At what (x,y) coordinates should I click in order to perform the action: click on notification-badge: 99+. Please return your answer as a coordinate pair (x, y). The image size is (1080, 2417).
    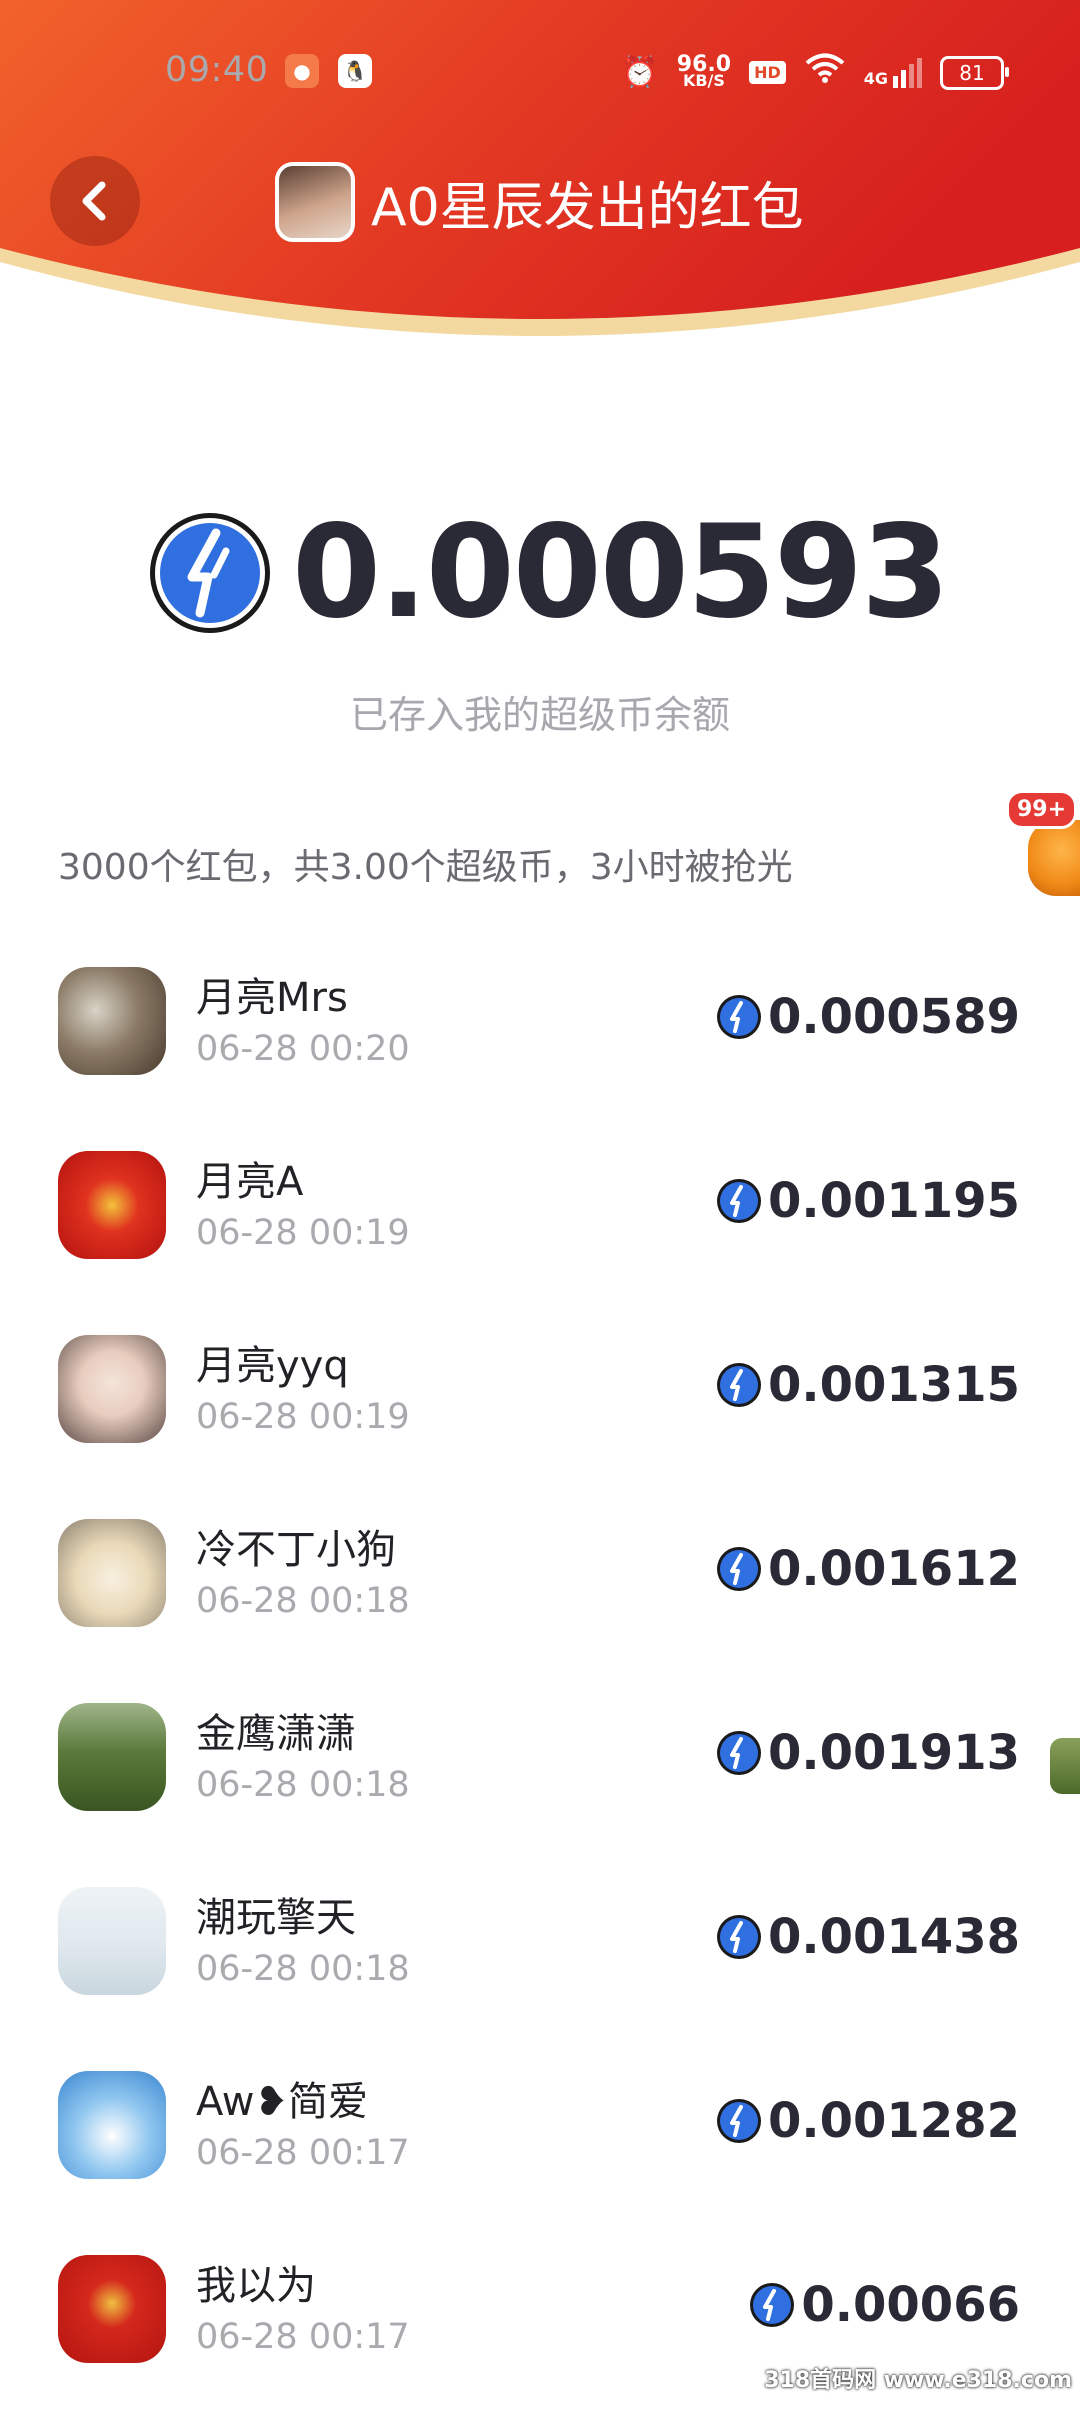
    Looking at the image, I should click on (1042, 809).